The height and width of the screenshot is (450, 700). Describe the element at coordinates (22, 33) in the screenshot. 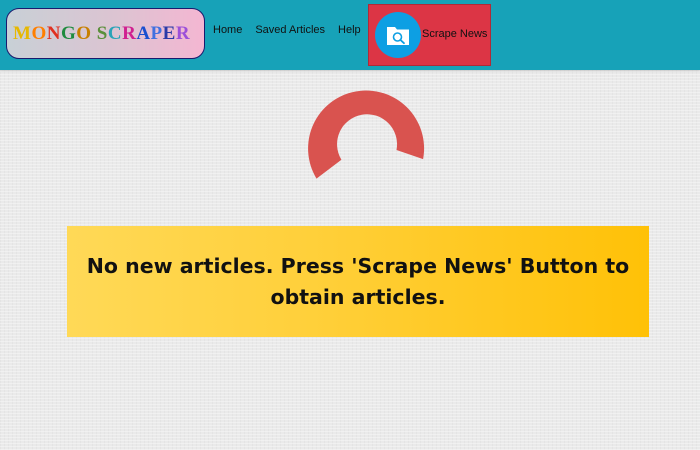

I see `brand-letter: M` at that location.